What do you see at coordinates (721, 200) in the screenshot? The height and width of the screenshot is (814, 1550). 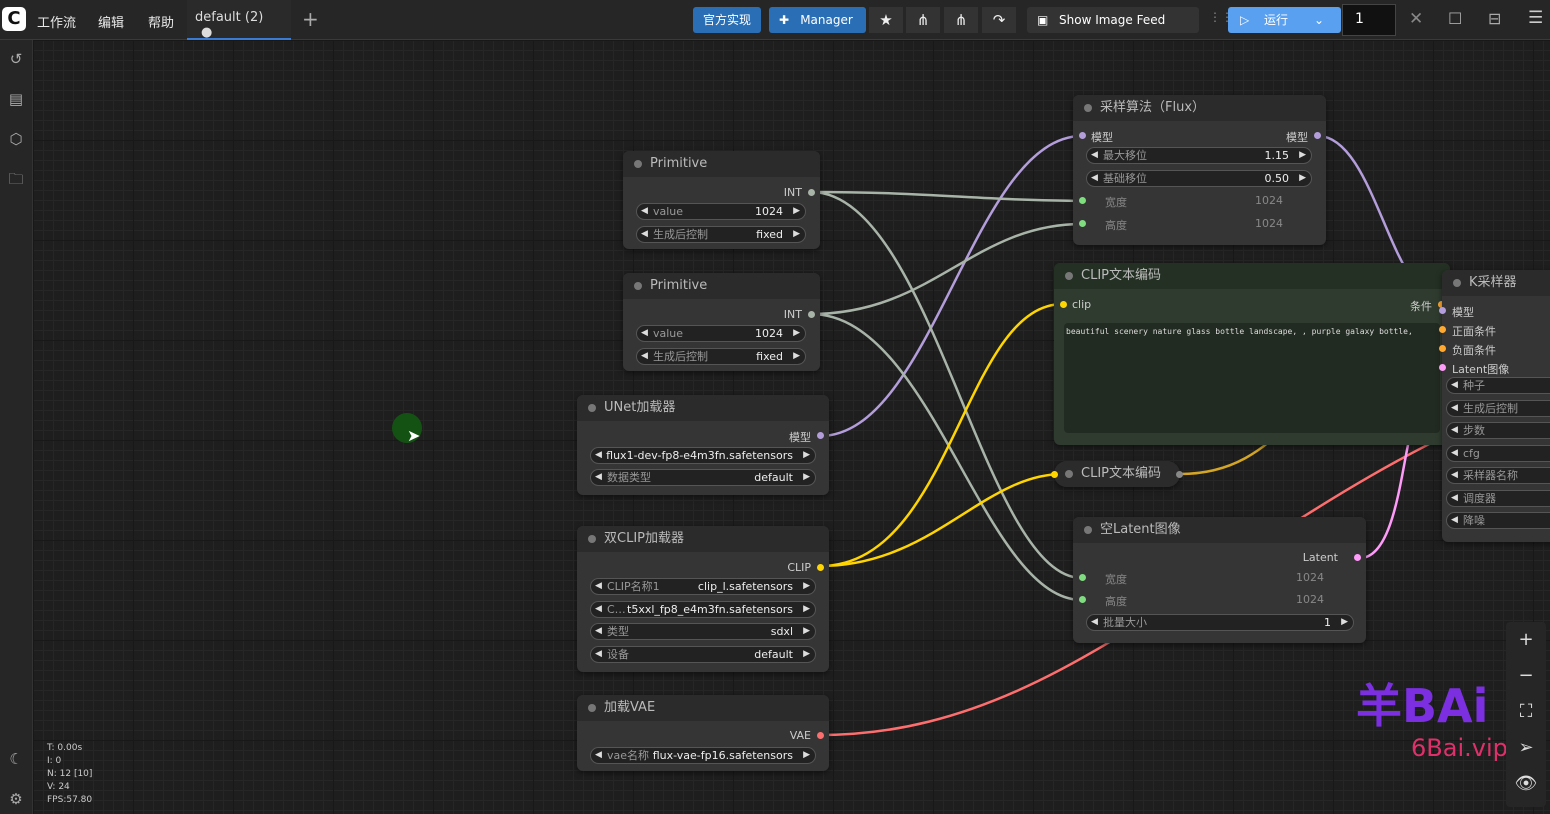 I see `node-primitive-1: Primitive INT value 1024 生成后控制 fixed` at bounding box center [721, 200].